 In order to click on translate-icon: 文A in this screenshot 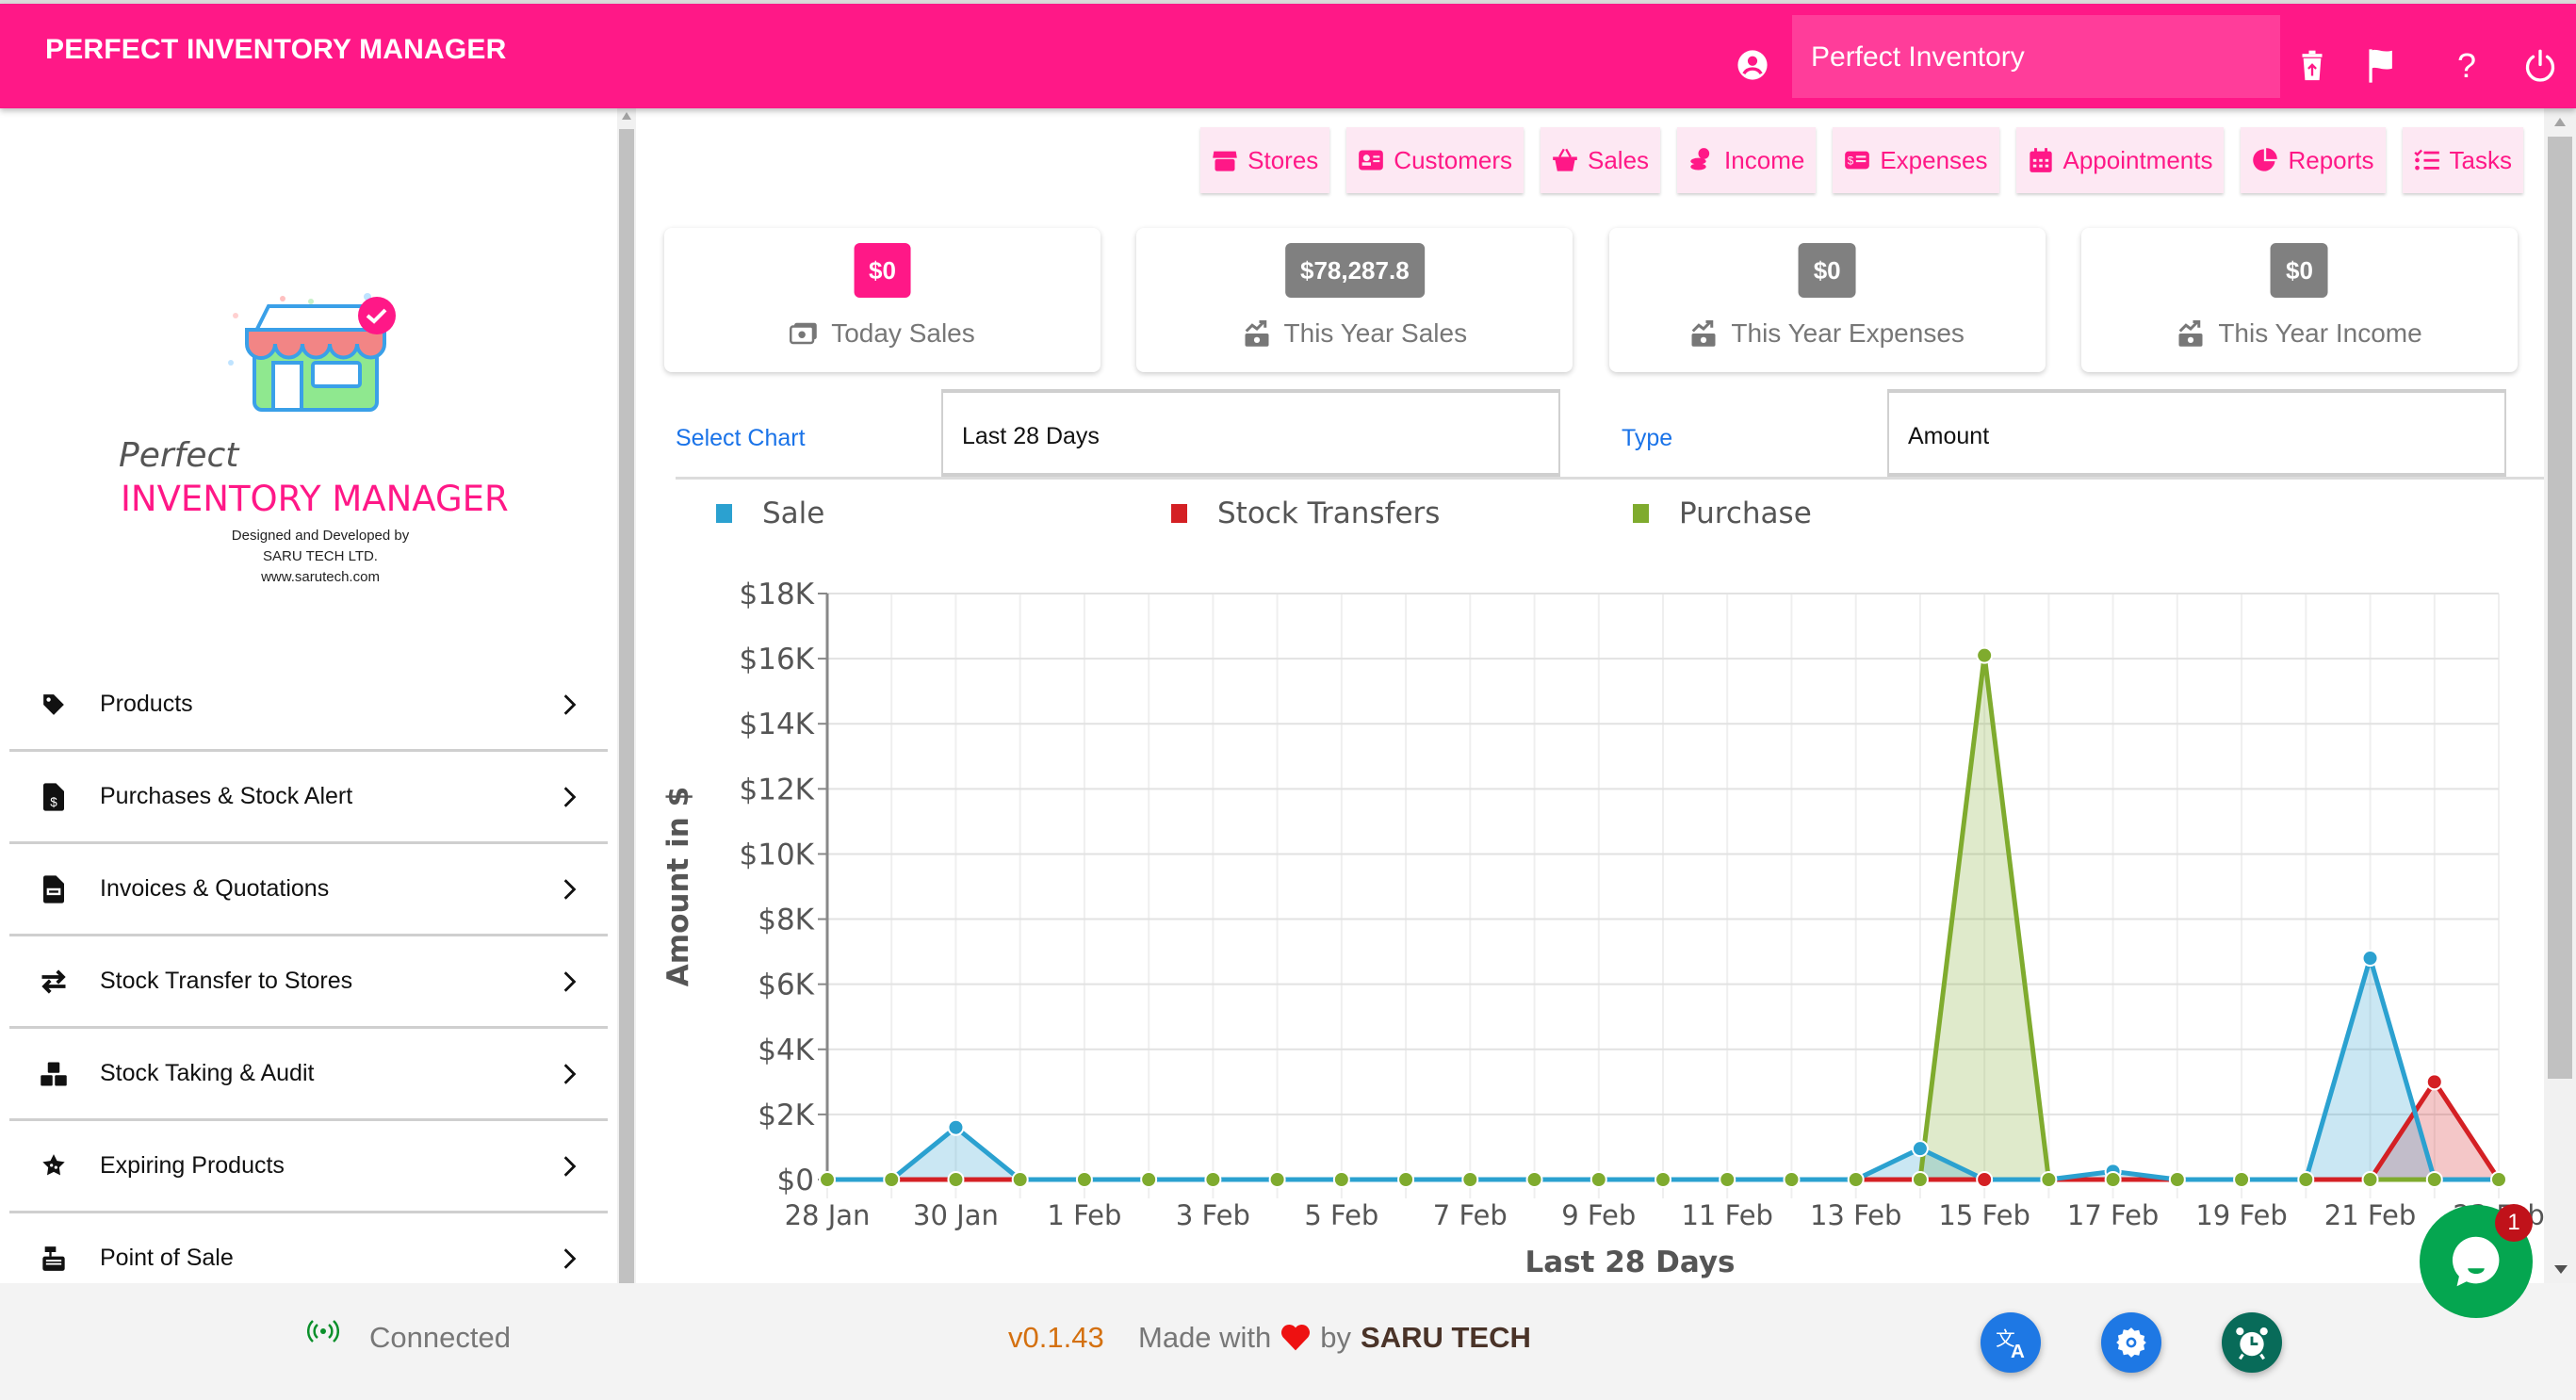, I will do `click(2010, 1343)`.